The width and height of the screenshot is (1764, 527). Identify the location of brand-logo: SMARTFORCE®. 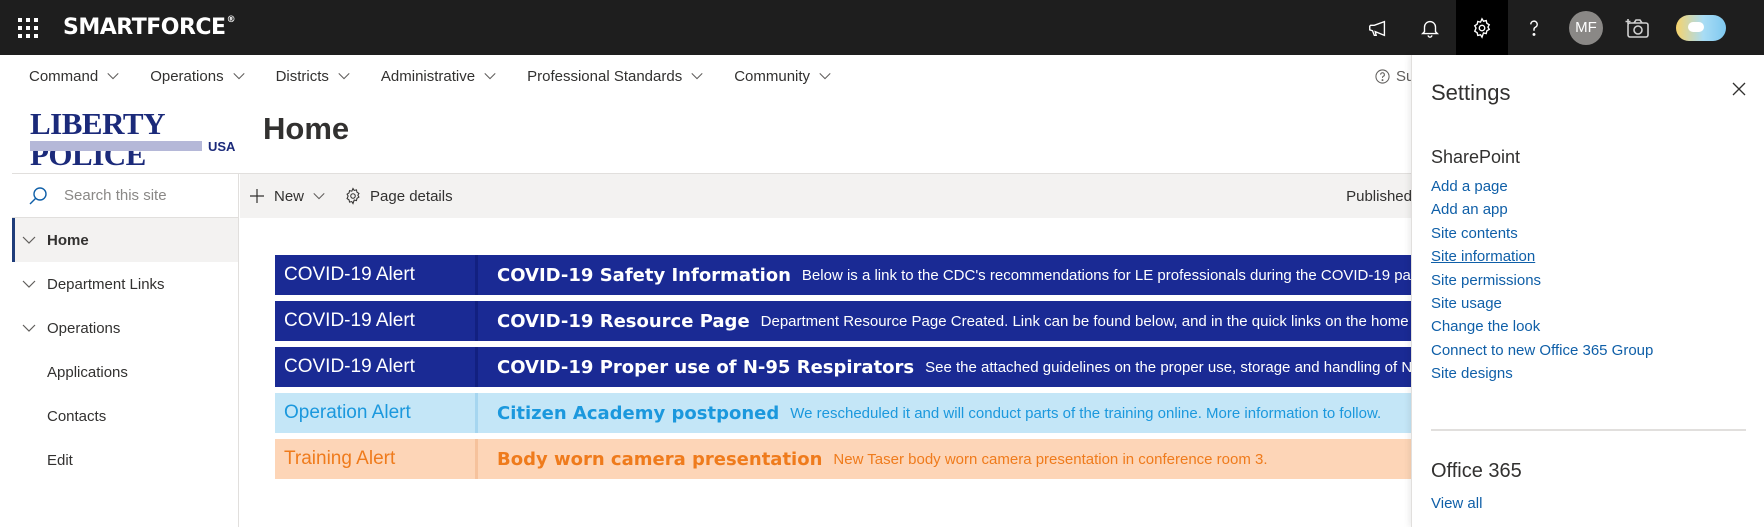
(149, 27).